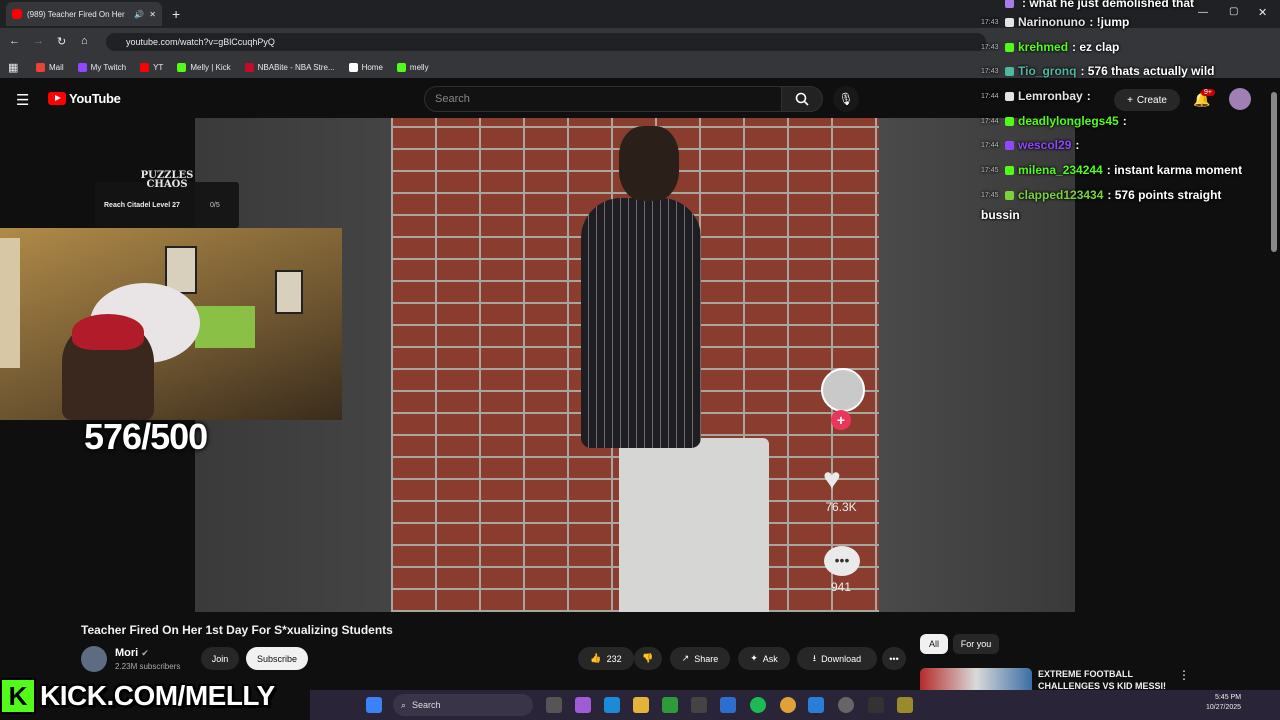 The height and width of the screenshot is (720, 1280). What do you see at coordinates (84, 98) in the screenshot?
I see `youtube-logo: YouTube` at bounding box center [84, 98].